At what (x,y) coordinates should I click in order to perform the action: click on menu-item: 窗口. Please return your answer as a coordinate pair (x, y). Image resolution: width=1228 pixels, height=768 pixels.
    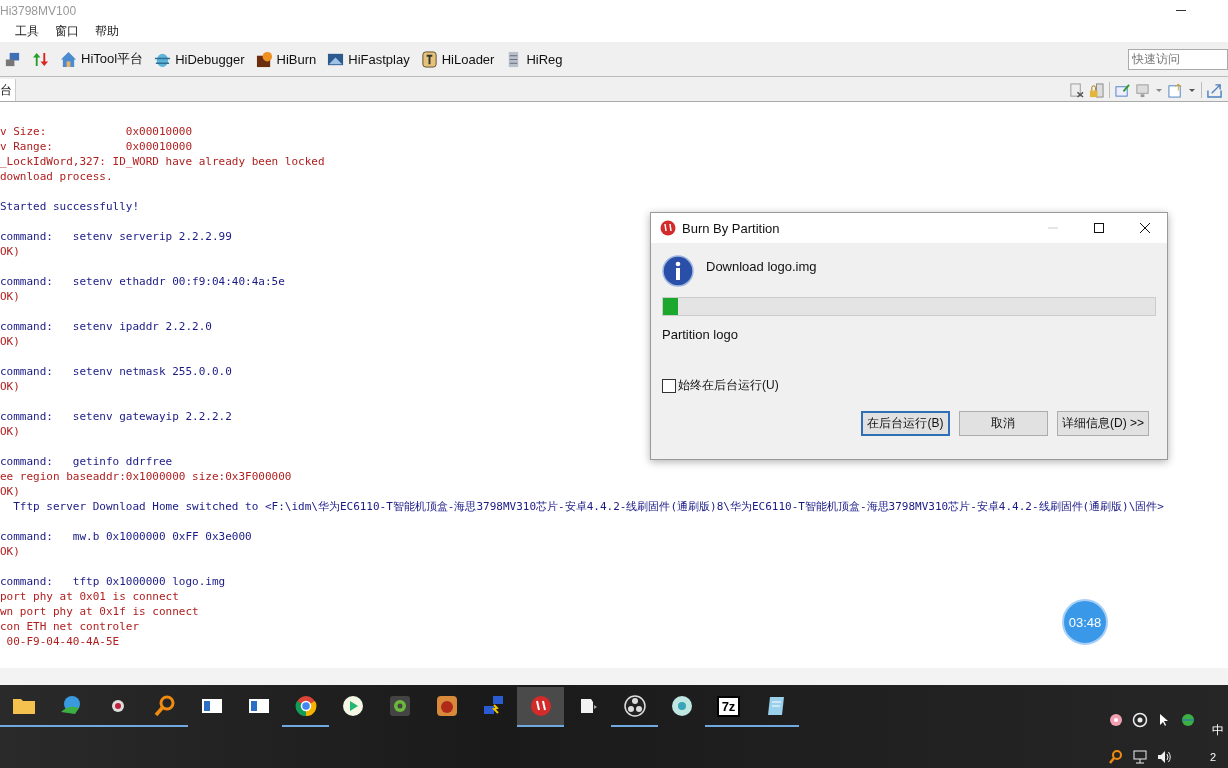
    Looking at the image, I should click on (67, 31).